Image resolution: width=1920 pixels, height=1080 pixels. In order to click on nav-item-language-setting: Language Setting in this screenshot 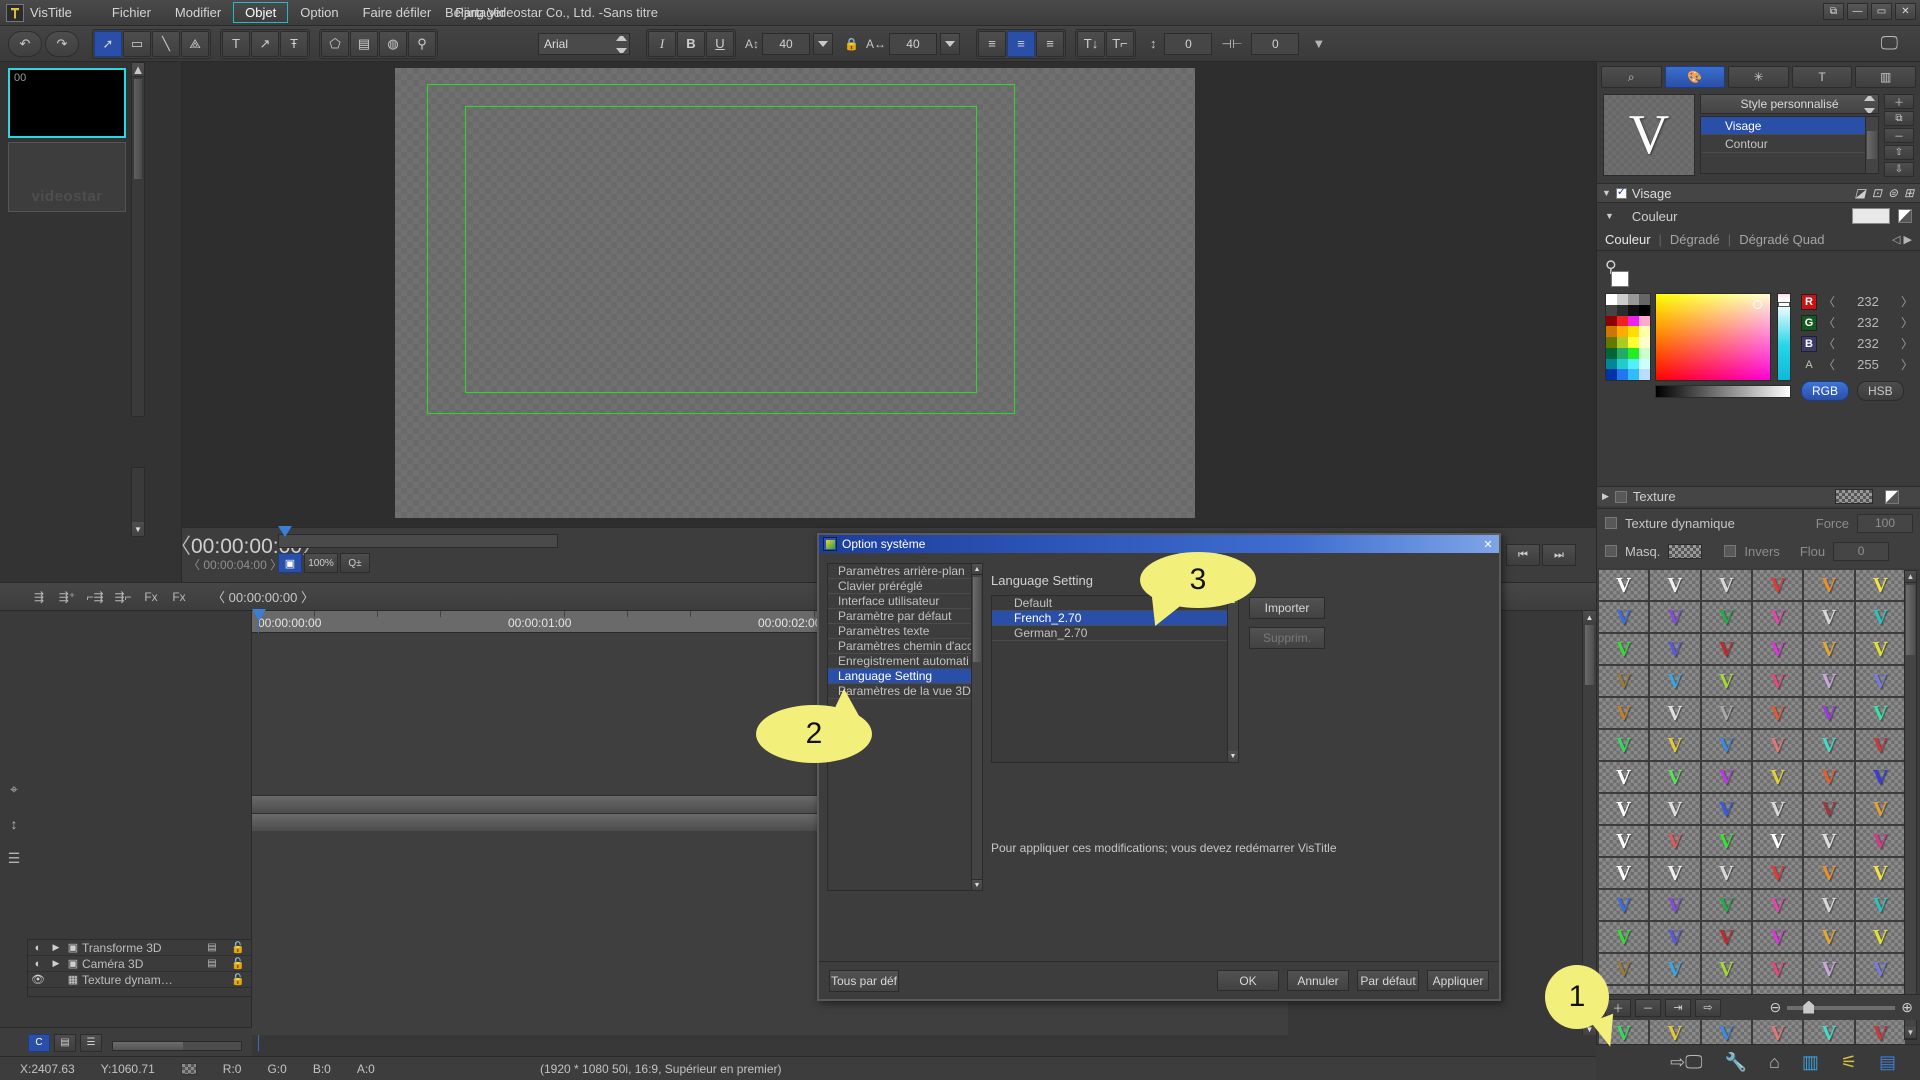, I will do `click(900, 676)`.